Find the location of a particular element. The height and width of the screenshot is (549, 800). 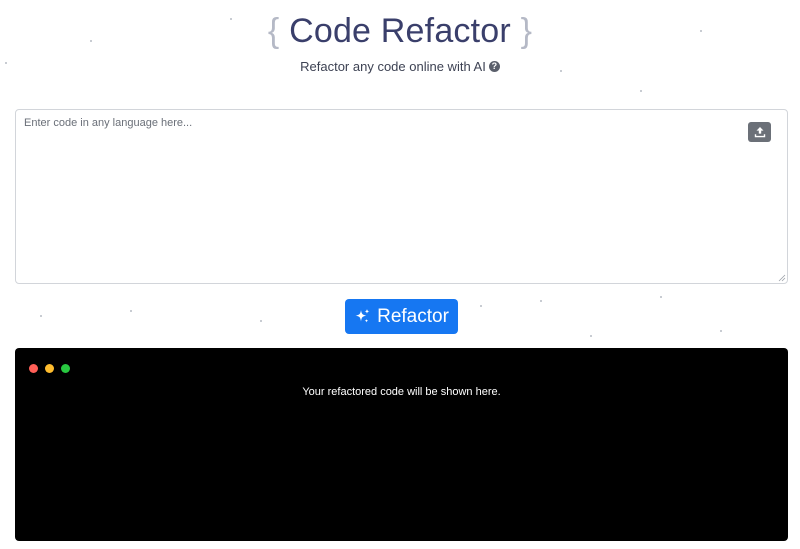

title-text: Code Refactor is located at coordinates (400, 31).